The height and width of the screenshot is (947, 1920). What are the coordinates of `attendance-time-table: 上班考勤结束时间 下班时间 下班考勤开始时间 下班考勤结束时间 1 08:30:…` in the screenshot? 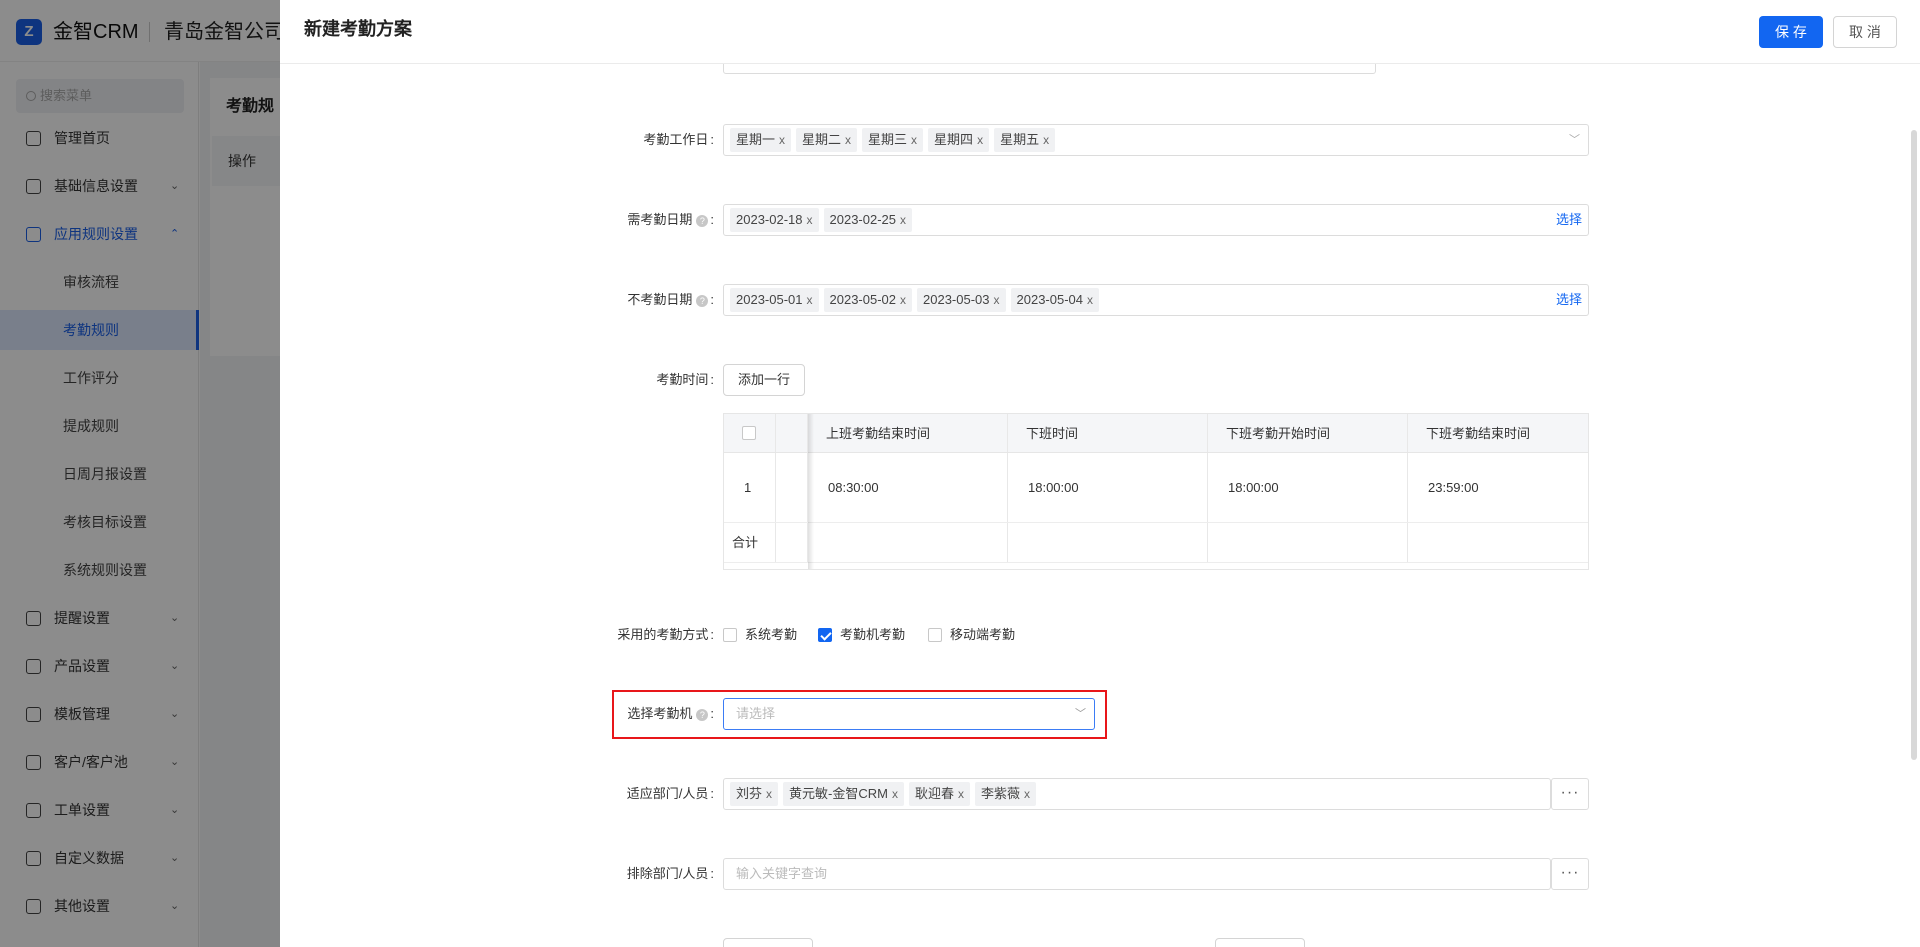 It's located at (1156, 491).